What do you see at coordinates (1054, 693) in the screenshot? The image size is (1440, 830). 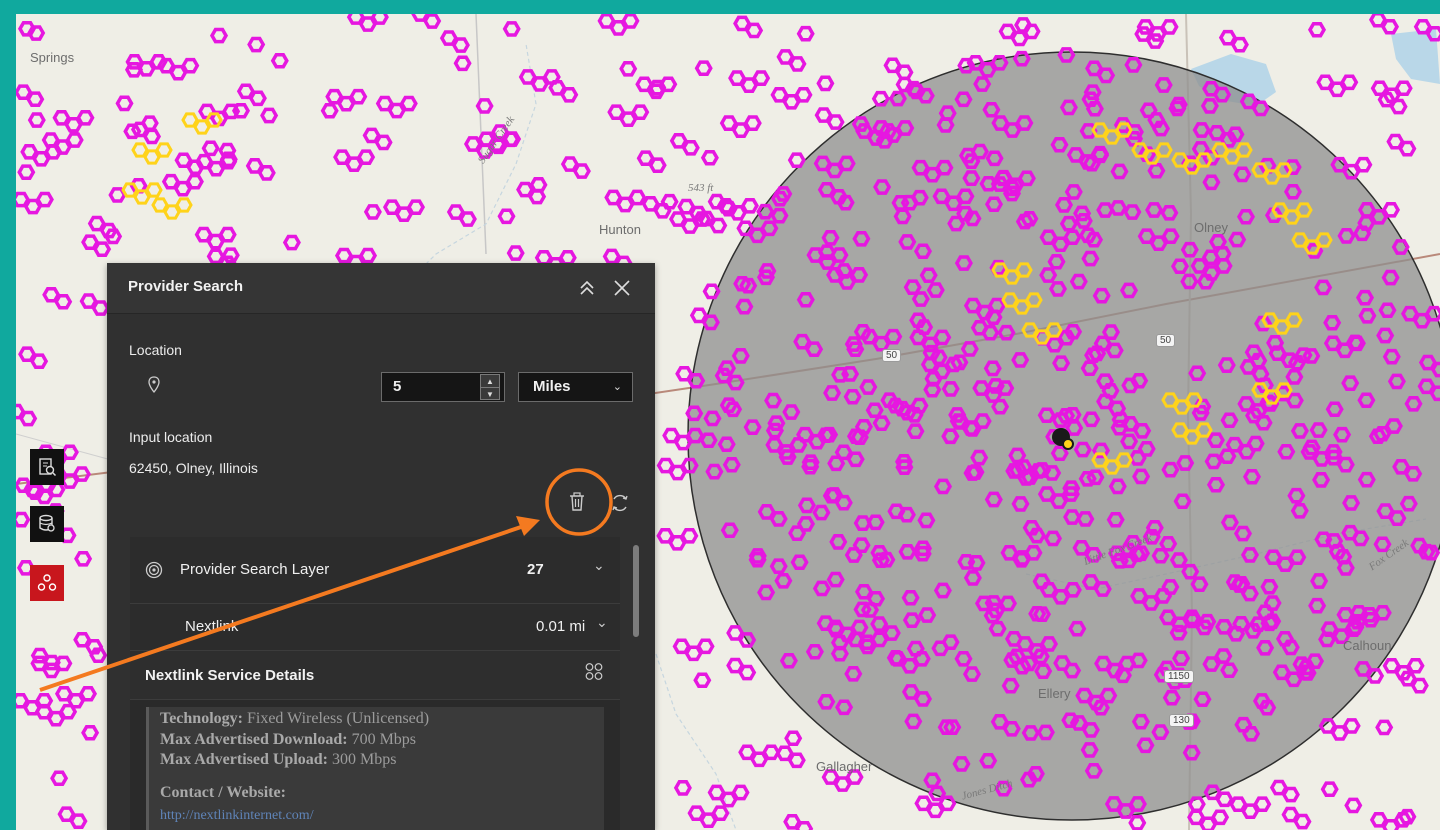 I see `town-label: Ellery` at bounding box center [1054, 693].